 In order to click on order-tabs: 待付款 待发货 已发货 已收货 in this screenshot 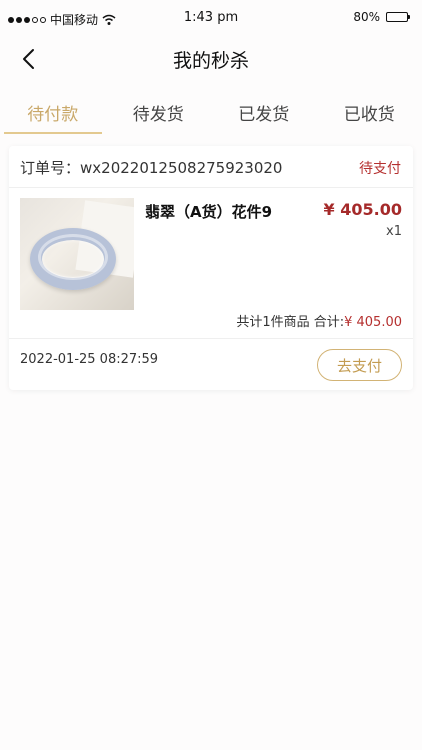, I will do `click(211, 110)`.